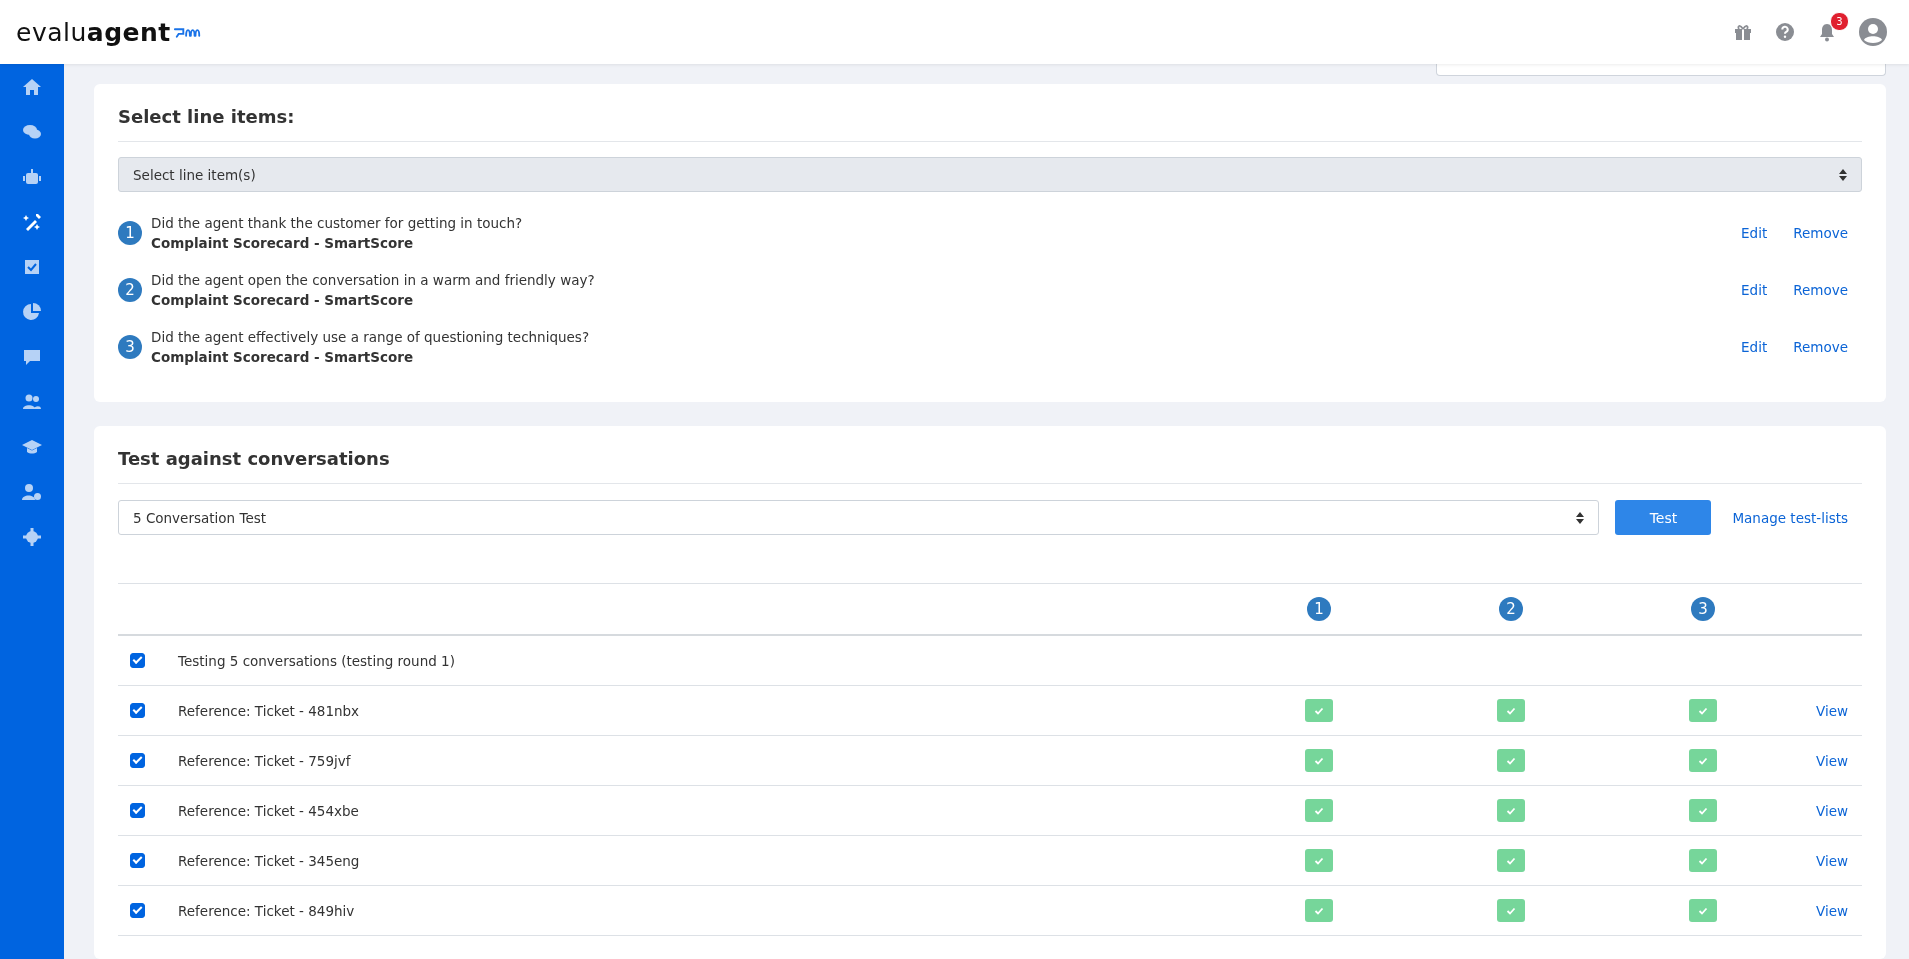  Describe the element at coordinates (1663, 517) in the screenshot. I see `test-button: Test` at that location.